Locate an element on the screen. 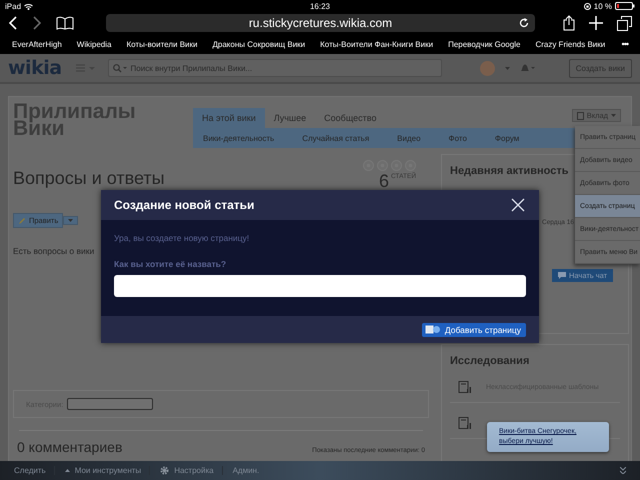 This screenshot has height=480, width=640. bookmark-link: Переводчик Google is located at coordinates (484, 44).